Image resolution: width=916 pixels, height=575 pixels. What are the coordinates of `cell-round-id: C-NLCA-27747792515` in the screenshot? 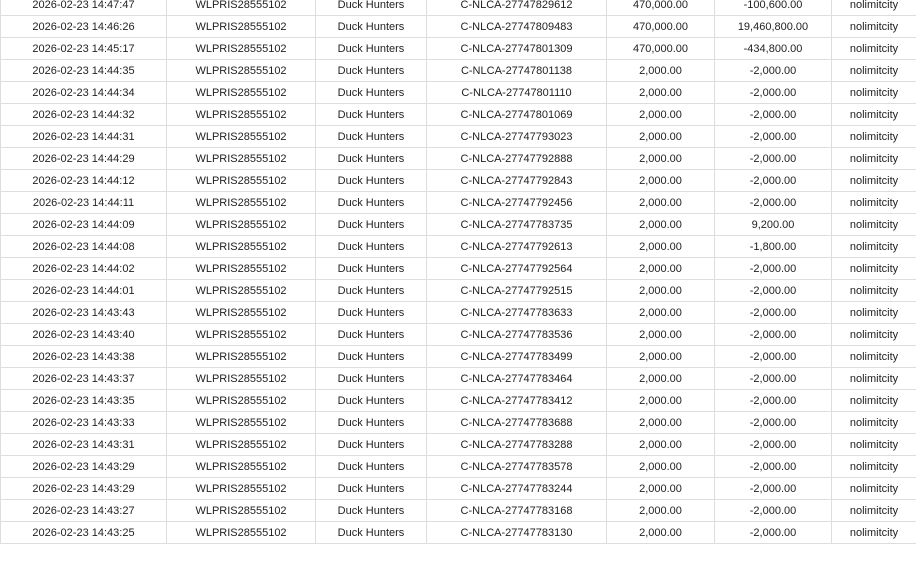 It's located at (516, 290).